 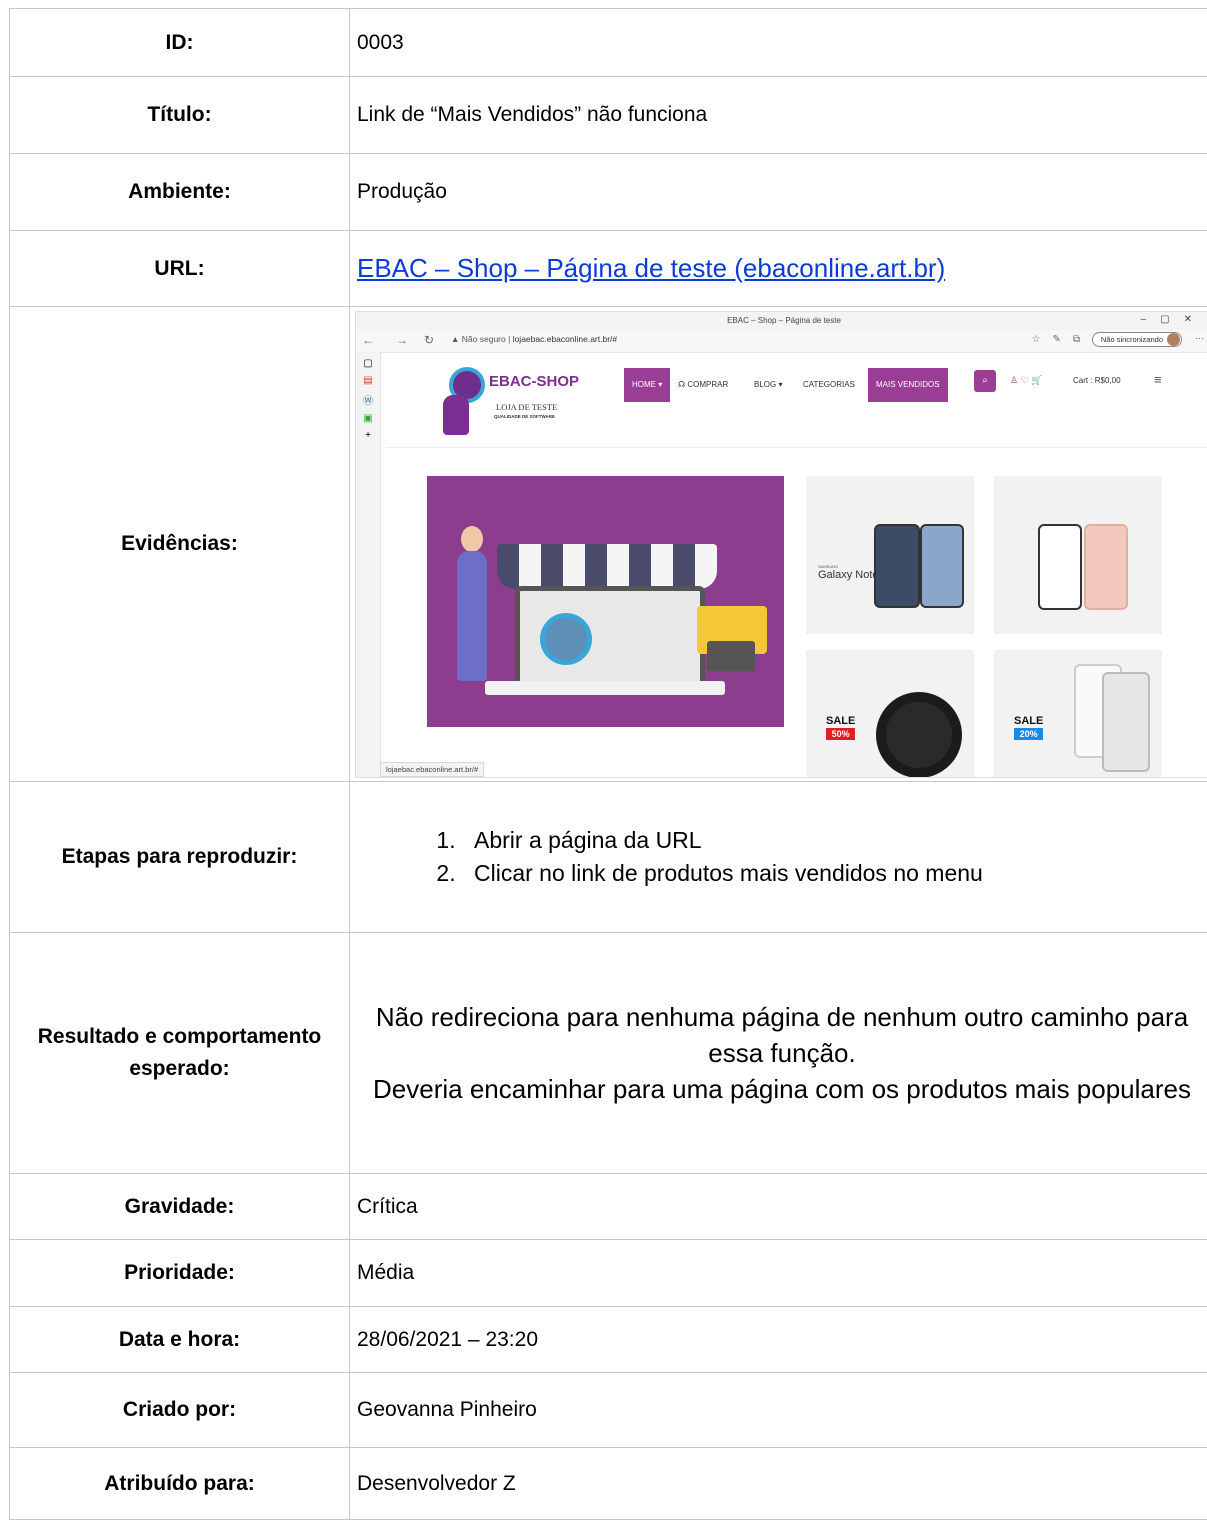 What do you see at coordinates (796, 447) in the screenshot?
I see `header-divider` at bounding box center [796, 447].